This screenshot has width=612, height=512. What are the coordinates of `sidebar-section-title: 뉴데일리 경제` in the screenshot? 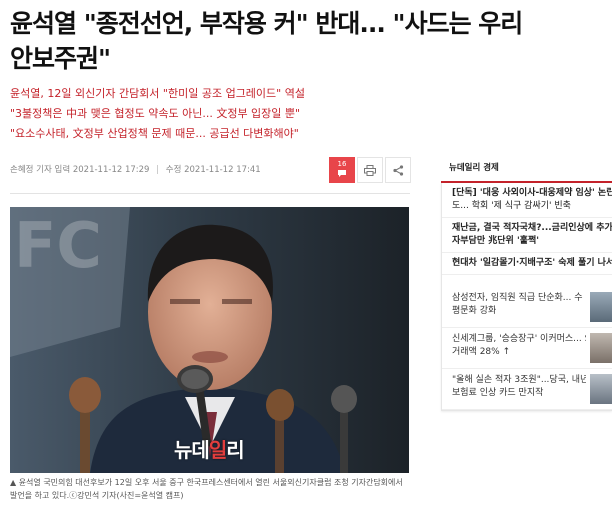 It's located at (526, 167).